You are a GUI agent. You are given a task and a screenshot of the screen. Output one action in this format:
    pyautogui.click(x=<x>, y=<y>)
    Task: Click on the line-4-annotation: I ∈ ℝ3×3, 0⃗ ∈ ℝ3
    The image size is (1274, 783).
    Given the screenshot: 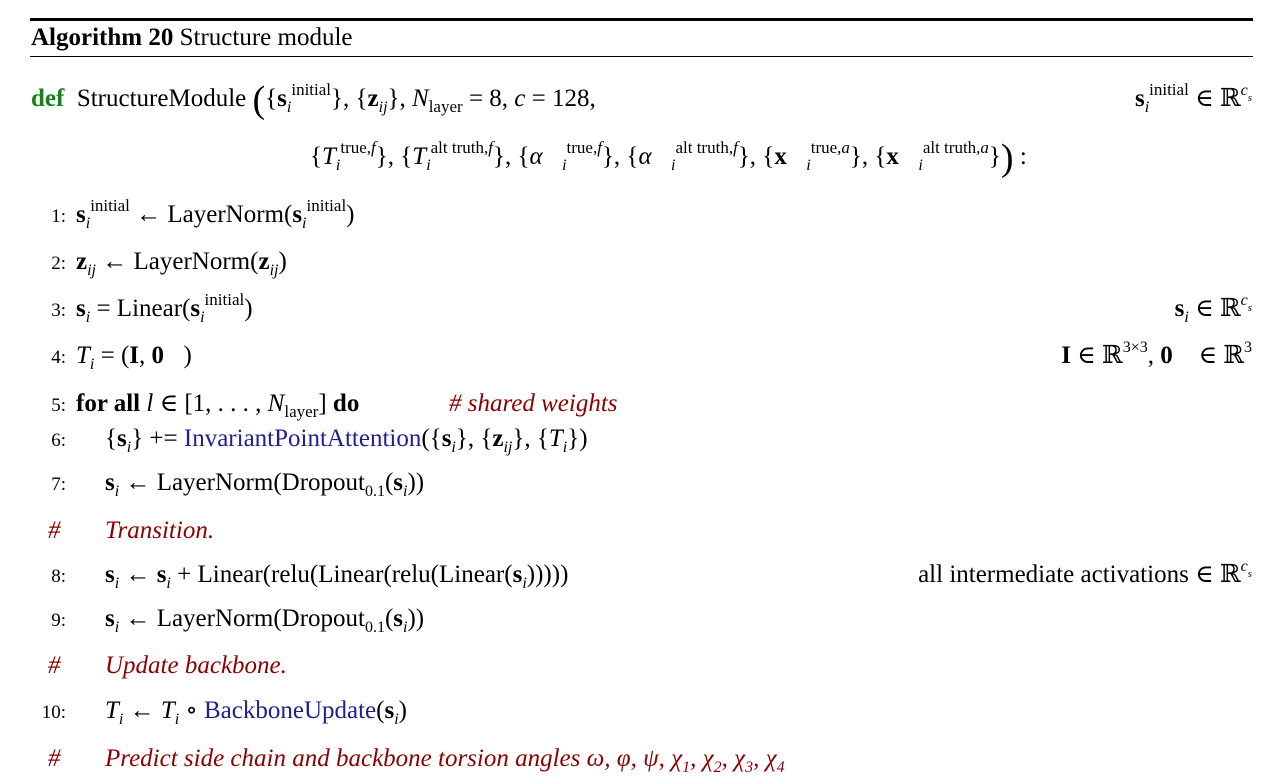 What is the action you would take?
    pyautogui.click(x=1156, y=354)
    